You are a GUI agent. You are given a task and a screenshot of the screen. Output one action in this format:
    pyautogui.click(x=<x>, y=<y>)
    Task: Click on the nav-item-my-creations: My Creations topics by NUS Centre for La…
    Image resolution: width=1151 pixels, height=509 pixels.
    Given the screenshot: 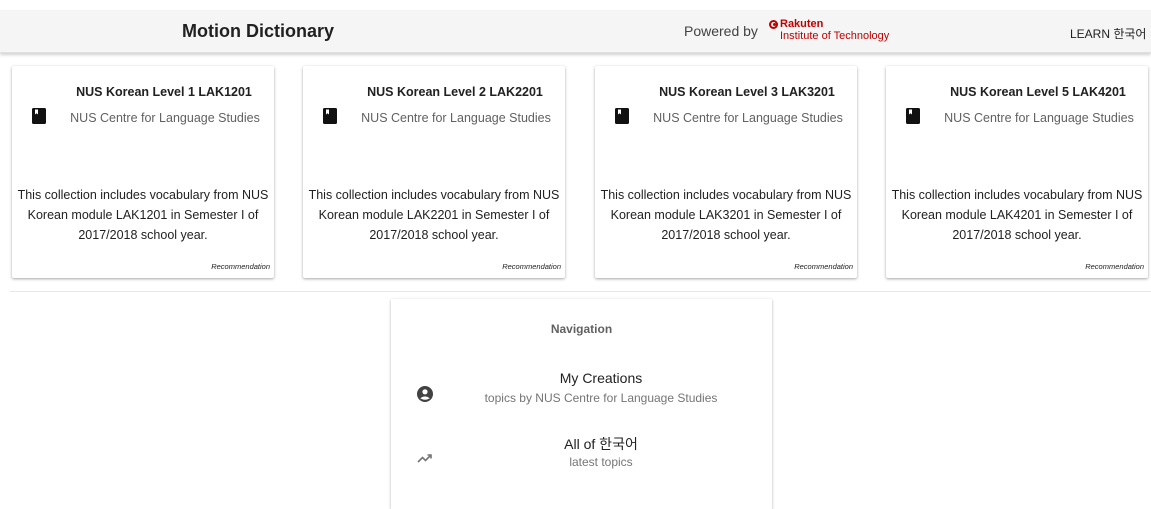 What is the action you would take?
    pyautogui.click(x=581, y=393)
    